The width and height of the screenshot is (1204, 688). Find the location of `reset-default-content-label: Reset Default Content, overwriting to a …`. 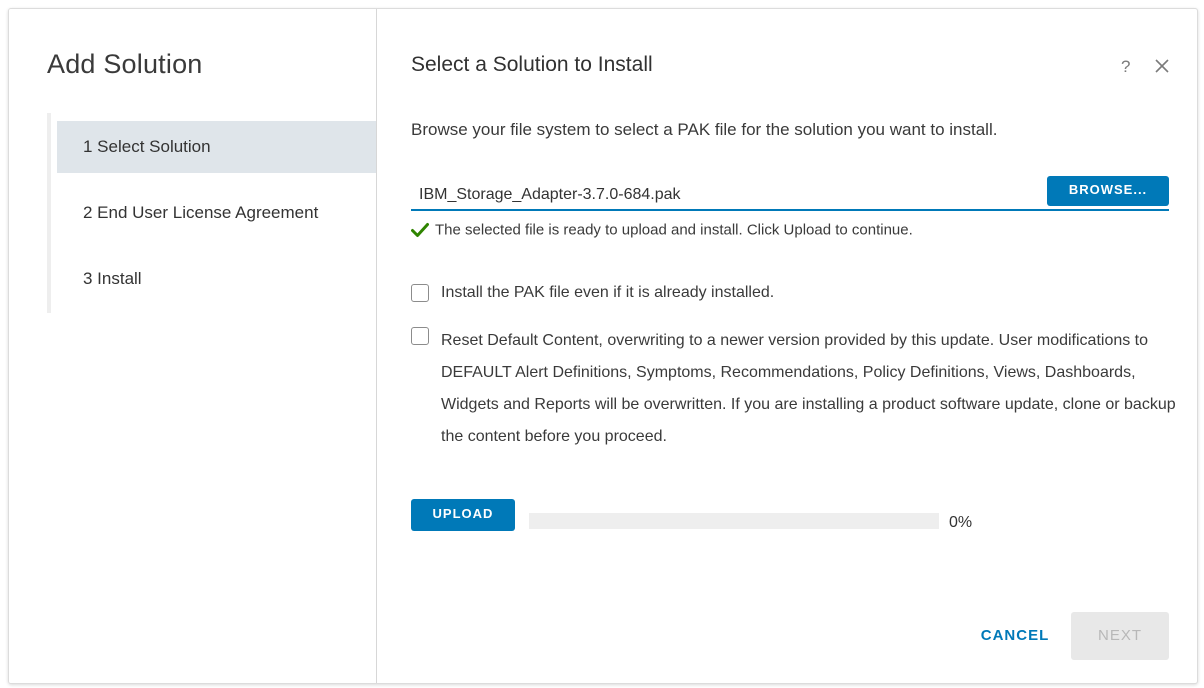

reset-default-content-label: Reset Default Content, overwriting to a … is located at coordinates (808, 388).